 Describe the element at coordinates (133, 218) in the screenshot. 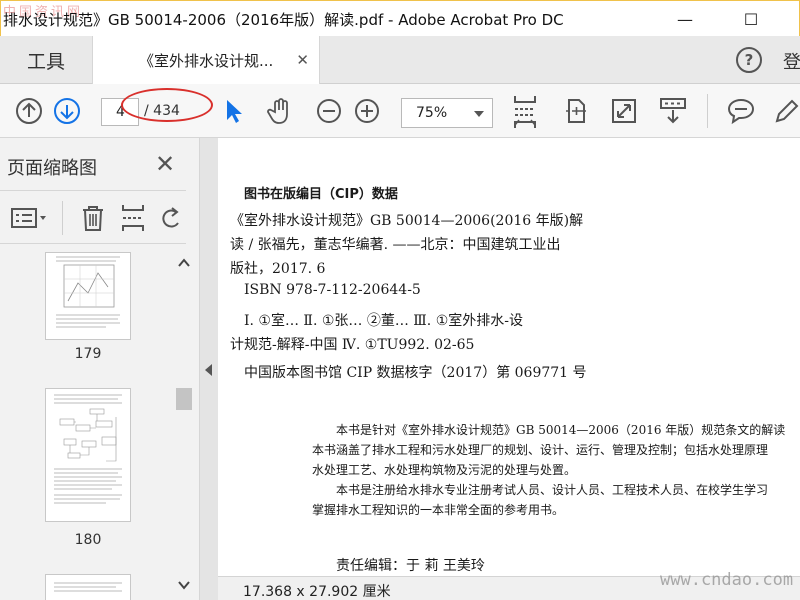

I see `extract-page-icon` at that location.